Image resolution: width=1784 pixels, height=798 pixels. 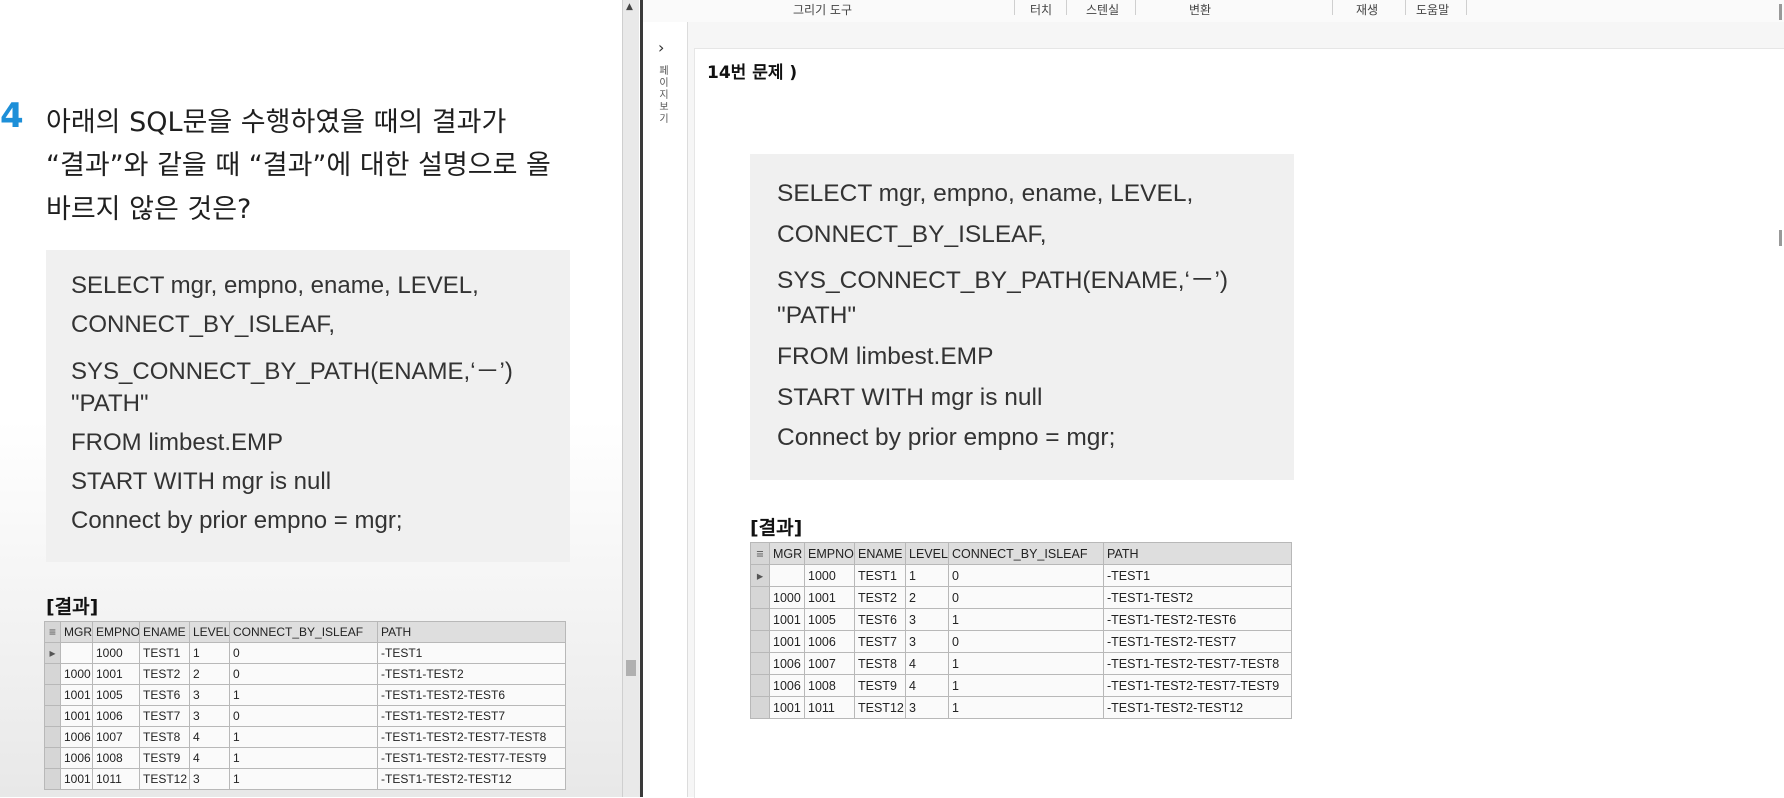 I want to click on tab-stencil: 스텐실, so click(x=1102, y=9).